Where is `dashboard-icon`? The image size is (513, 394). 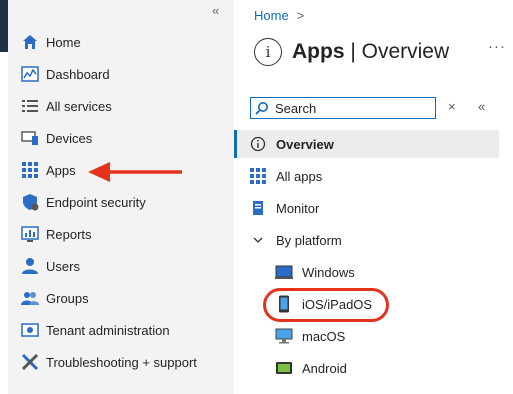 dashboard-icon is located at coordinates (30, 74).